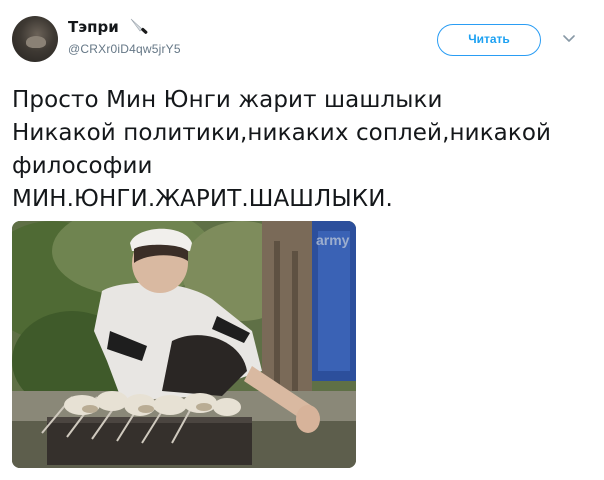 The height and width of the screenshot is (480, 604). I want to click on avatar-figure, so click(36, 42).